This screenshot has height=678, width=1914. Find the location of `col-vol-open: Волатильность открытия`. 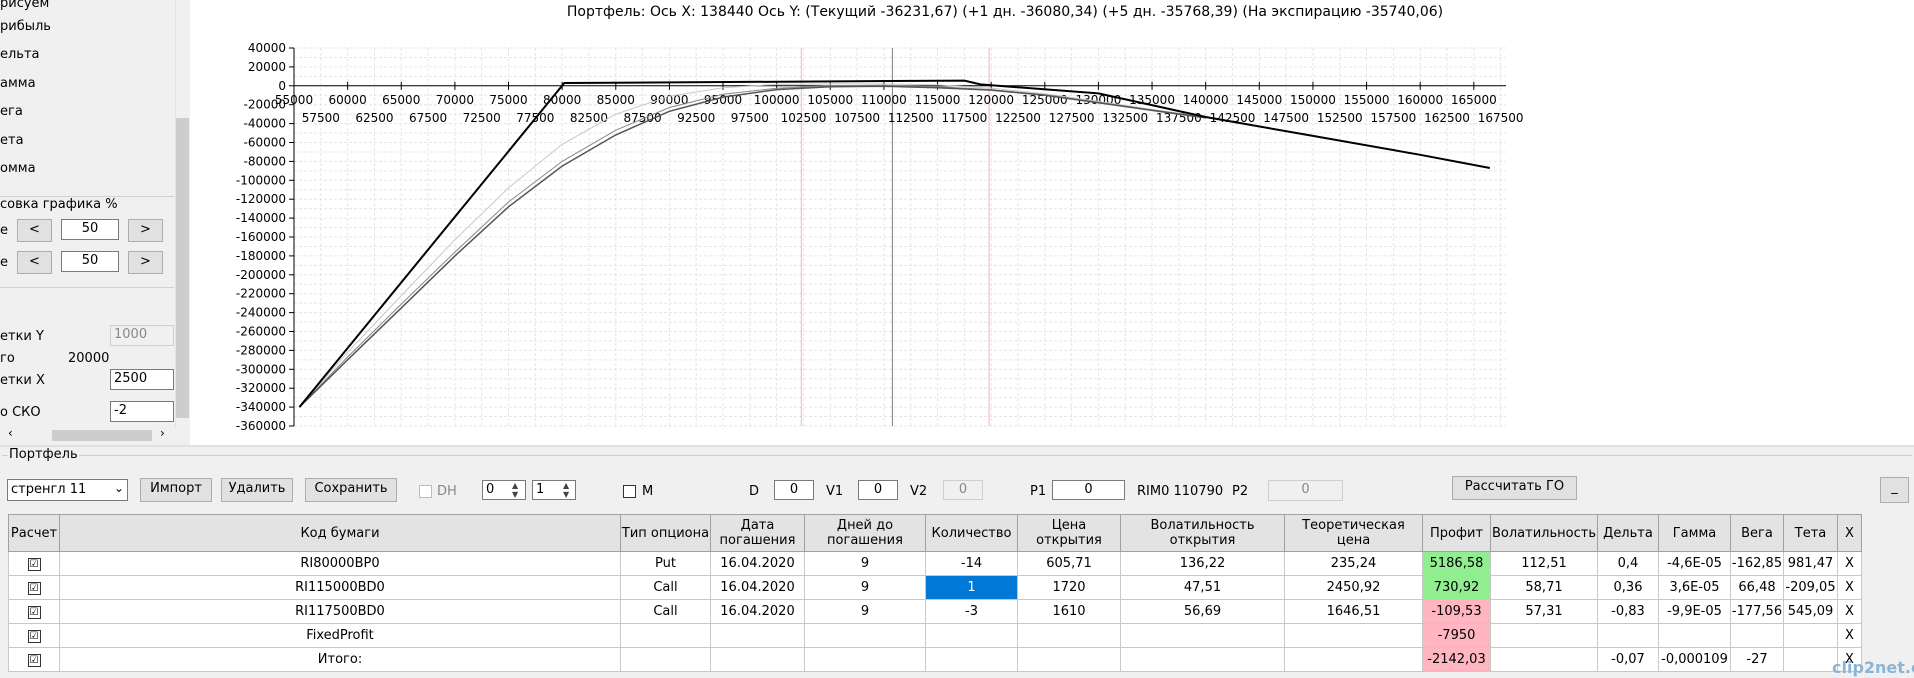

col-vol-open: Волатильность открытия is located at coordinates (1202, 533).